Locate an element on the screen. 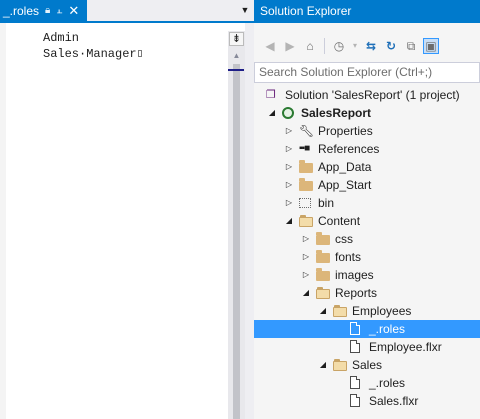 The image size is (480, 419). tree-item: ▷ fonts is located at coordinates (367, 257).